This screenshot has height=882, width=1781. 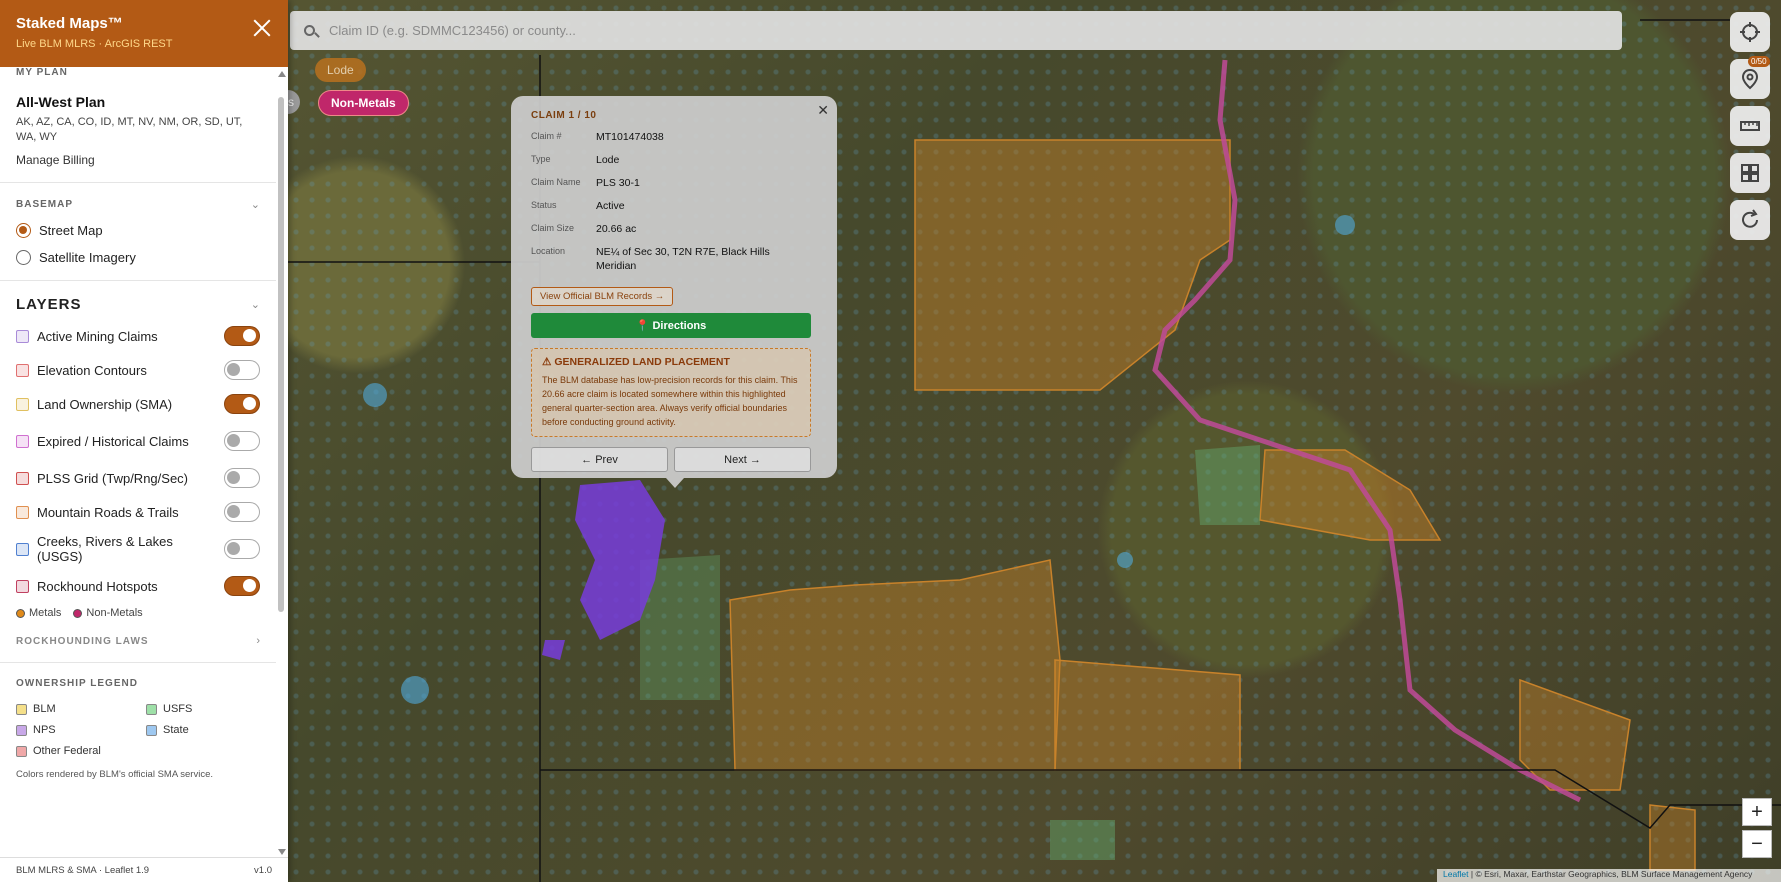 I want to click on layer-row: Mountain Roads & Trails, so click(x=138, y=512).